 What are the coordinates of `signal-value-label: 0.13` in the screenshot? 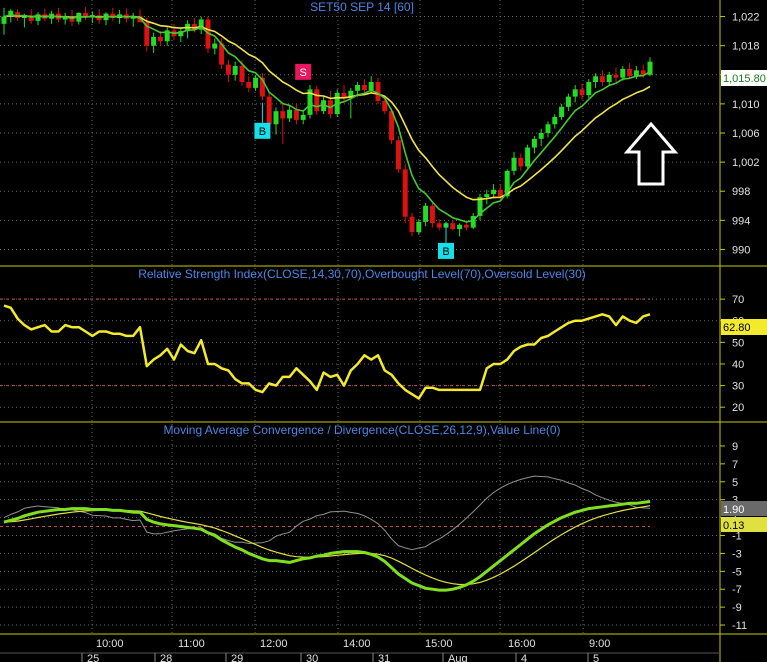 It's located at (733, 526).